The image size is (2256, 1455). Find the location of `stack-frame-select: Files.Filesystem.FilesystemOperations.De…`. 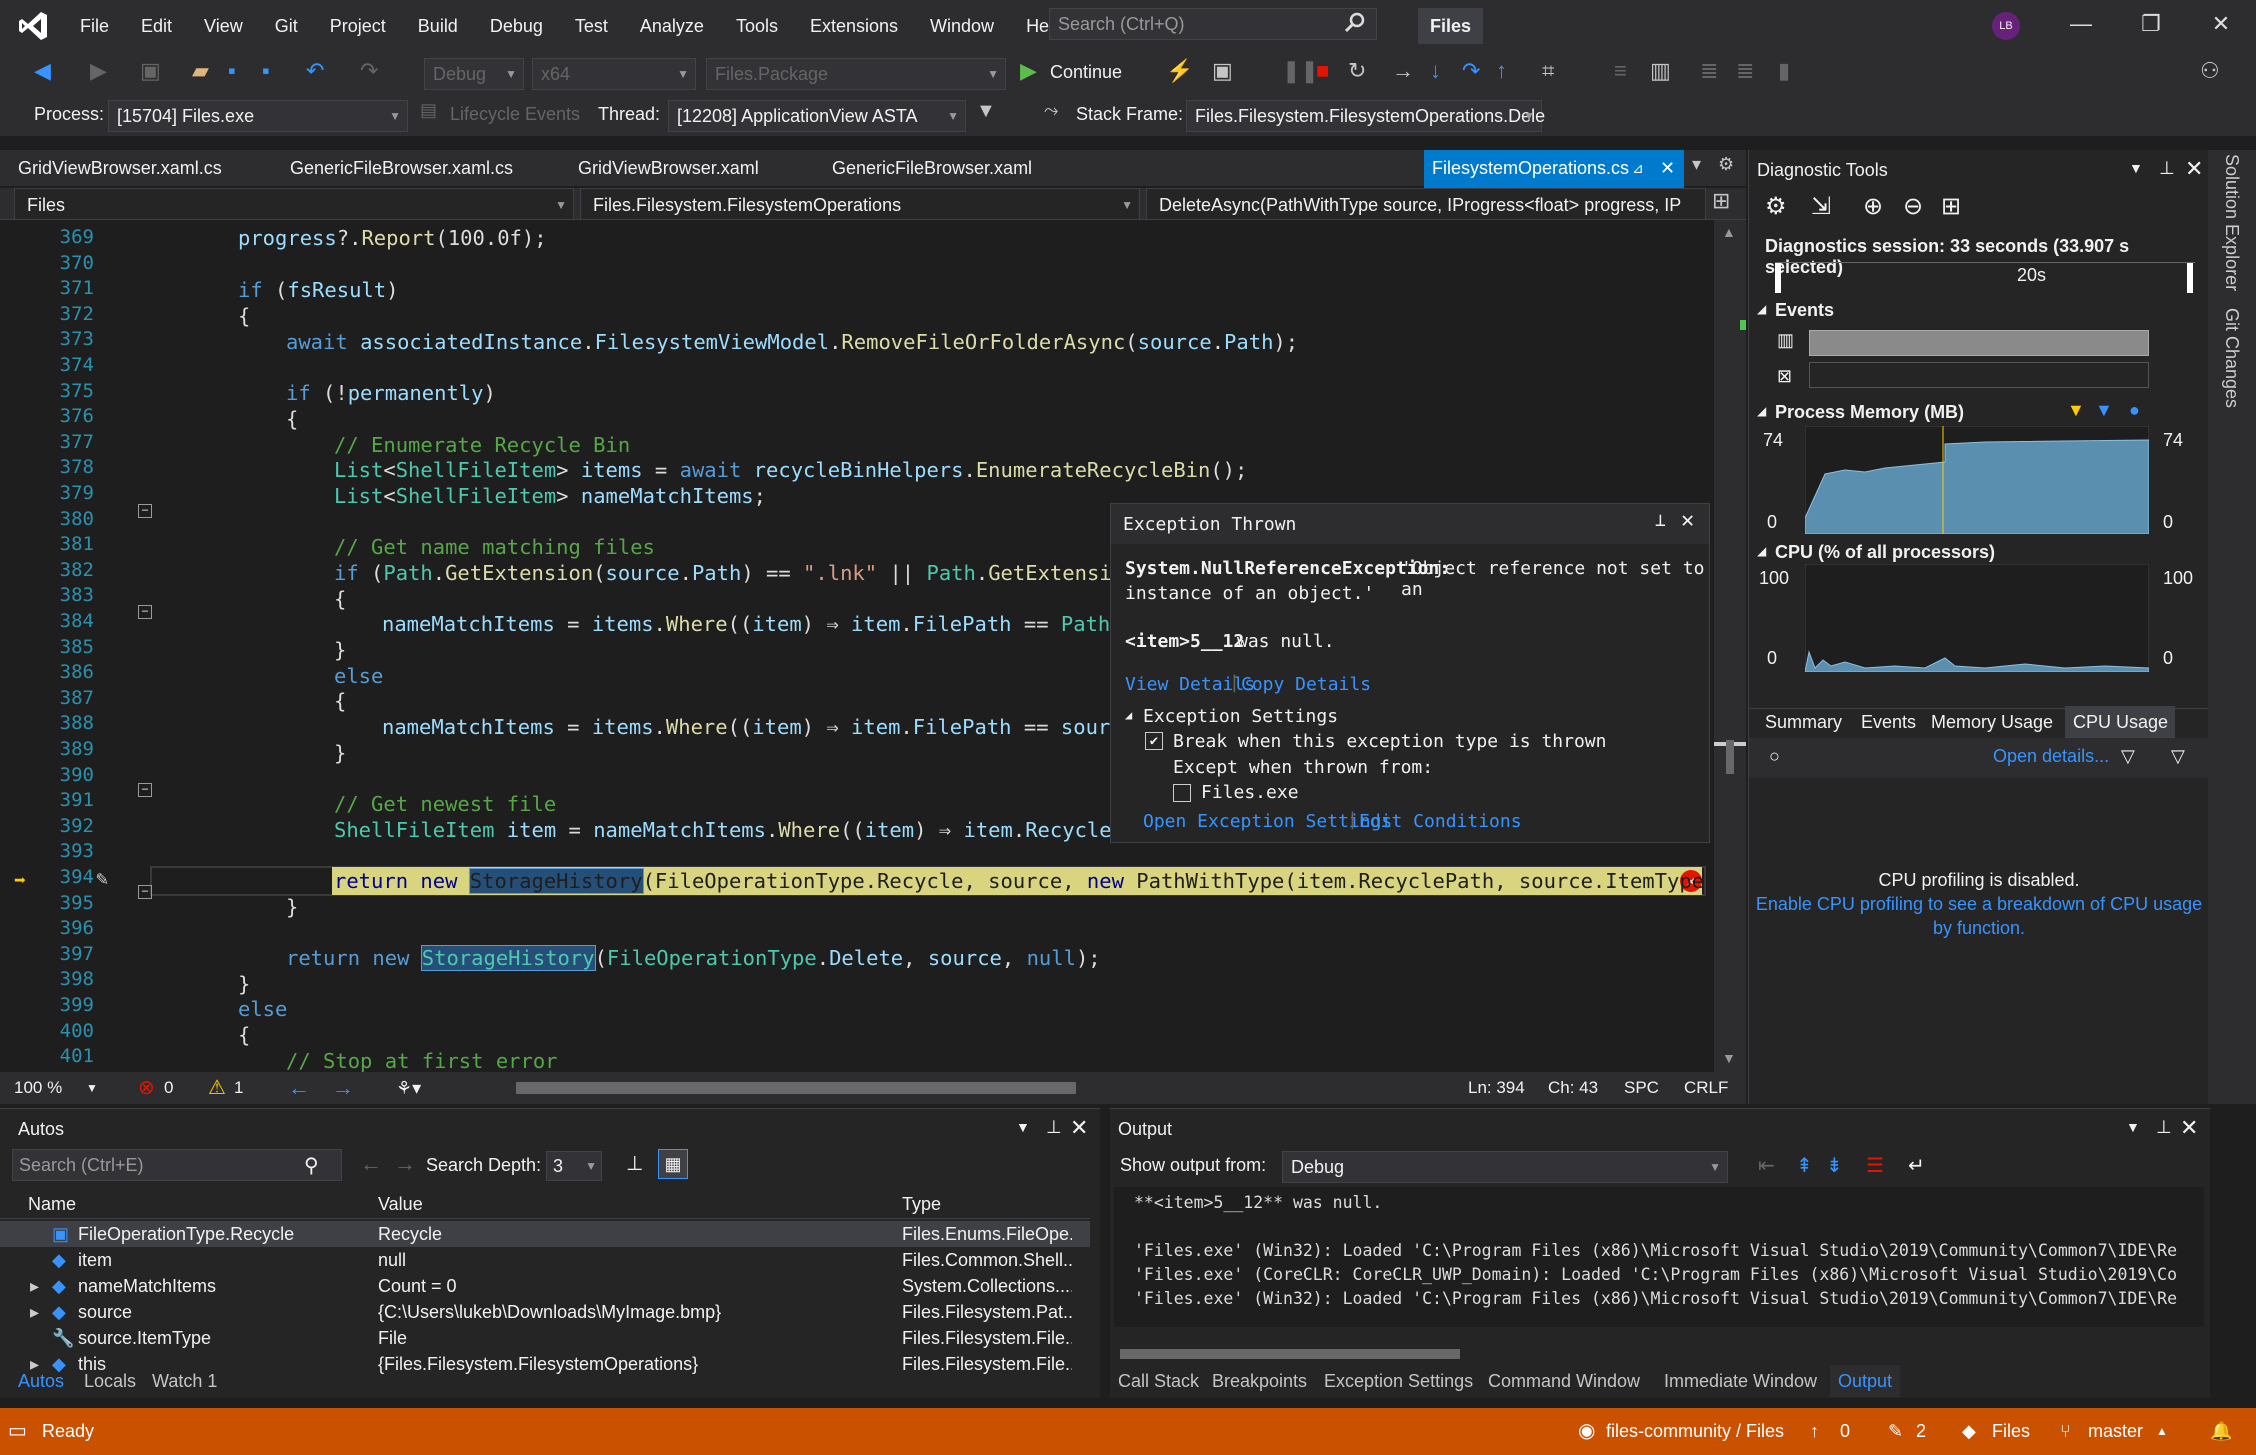

stack-frame-select: Files.Filesystem.FilesystemOperations.De… is located at coordinates (1365, 116).